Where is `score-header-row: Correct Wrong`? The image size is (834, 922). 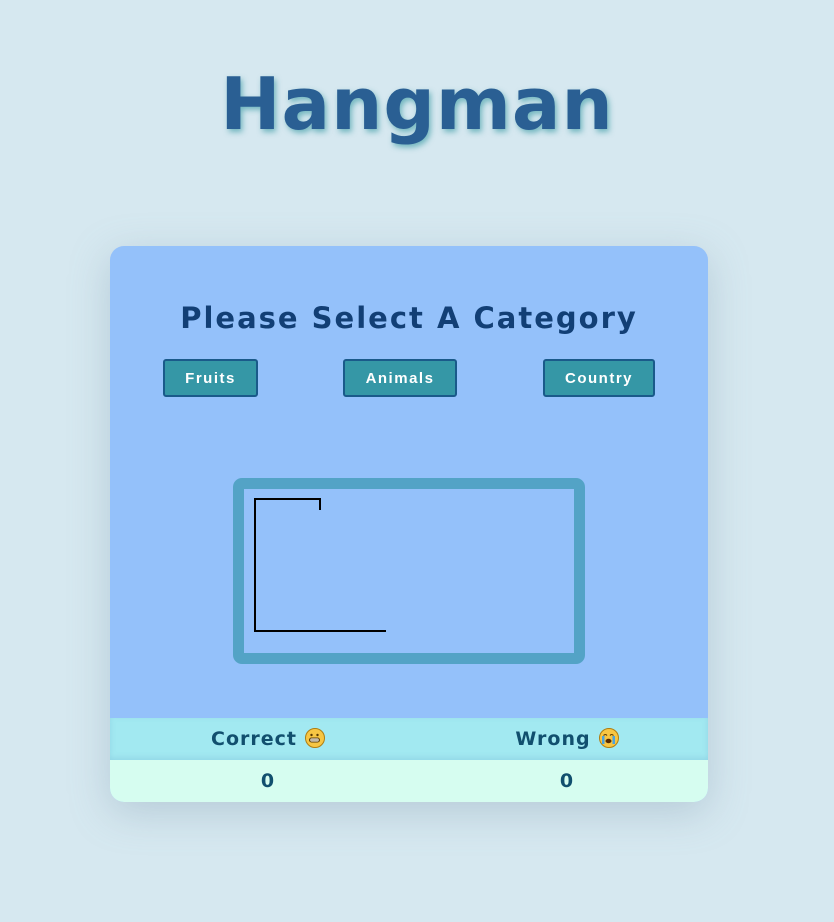 score-header-row: Correct Wrong is located at coordinates (409, 739).